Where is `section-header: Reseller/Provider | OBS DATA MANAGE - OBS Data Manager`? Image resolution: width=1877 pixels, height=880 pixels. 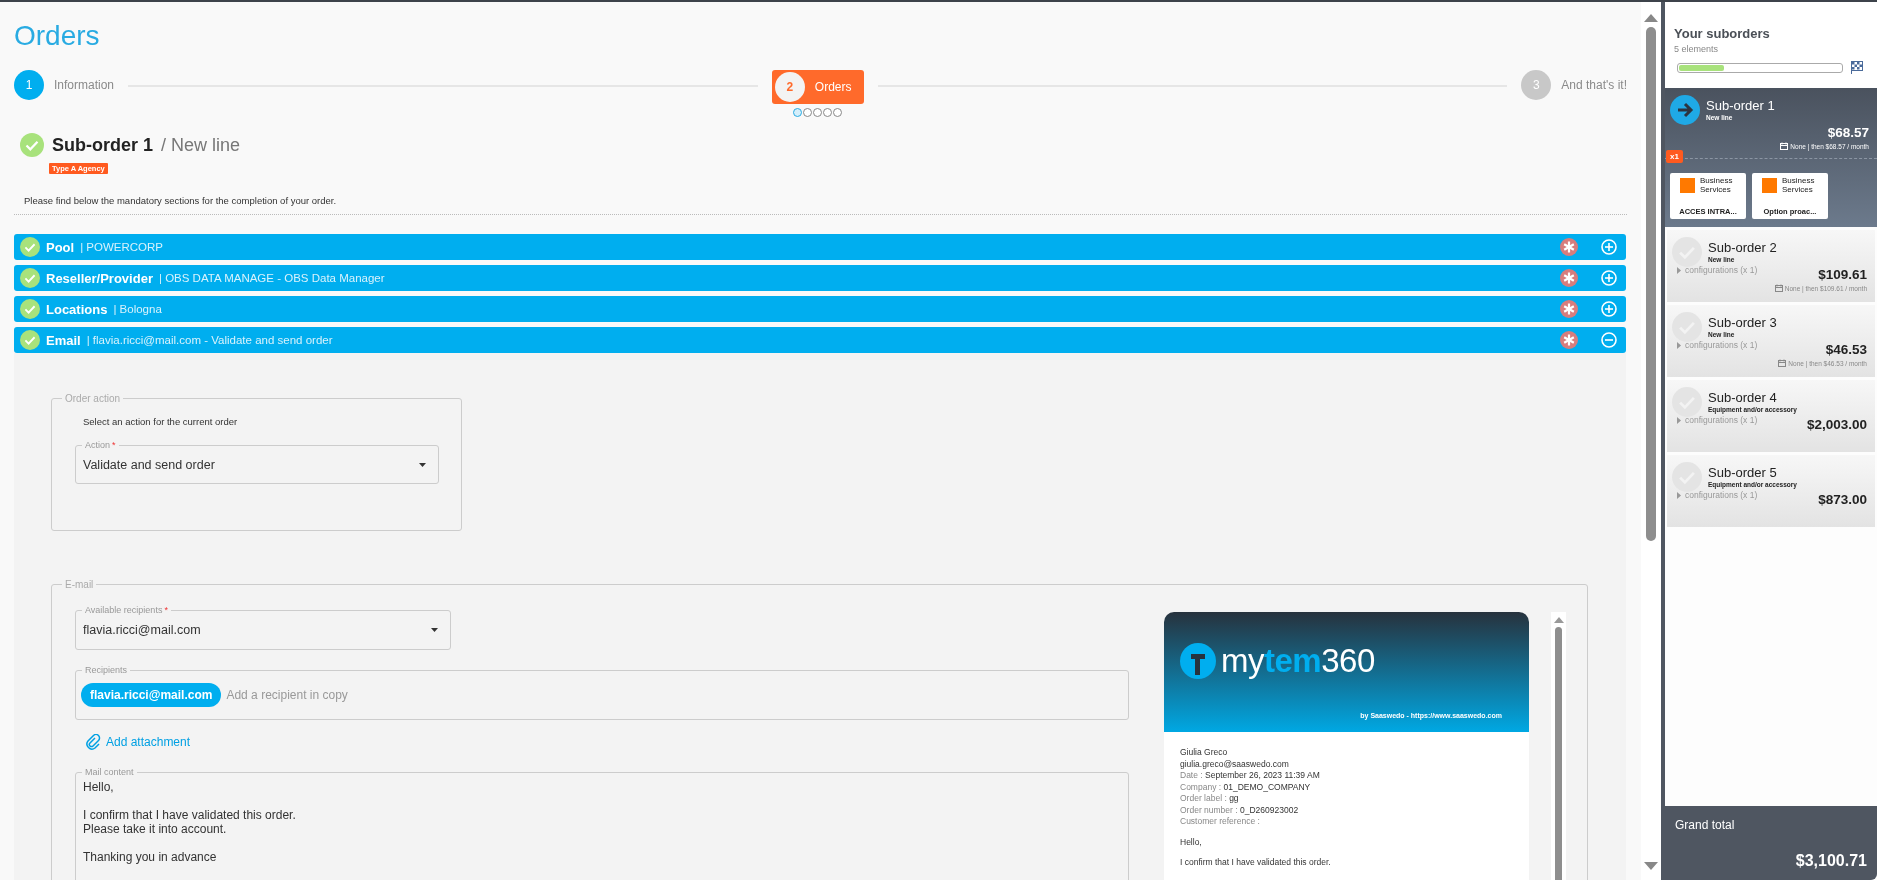
section-header: Reseller/Provider | OBS DATA MANAGE - OBS Data Manager is located at coordinates (820, 278).